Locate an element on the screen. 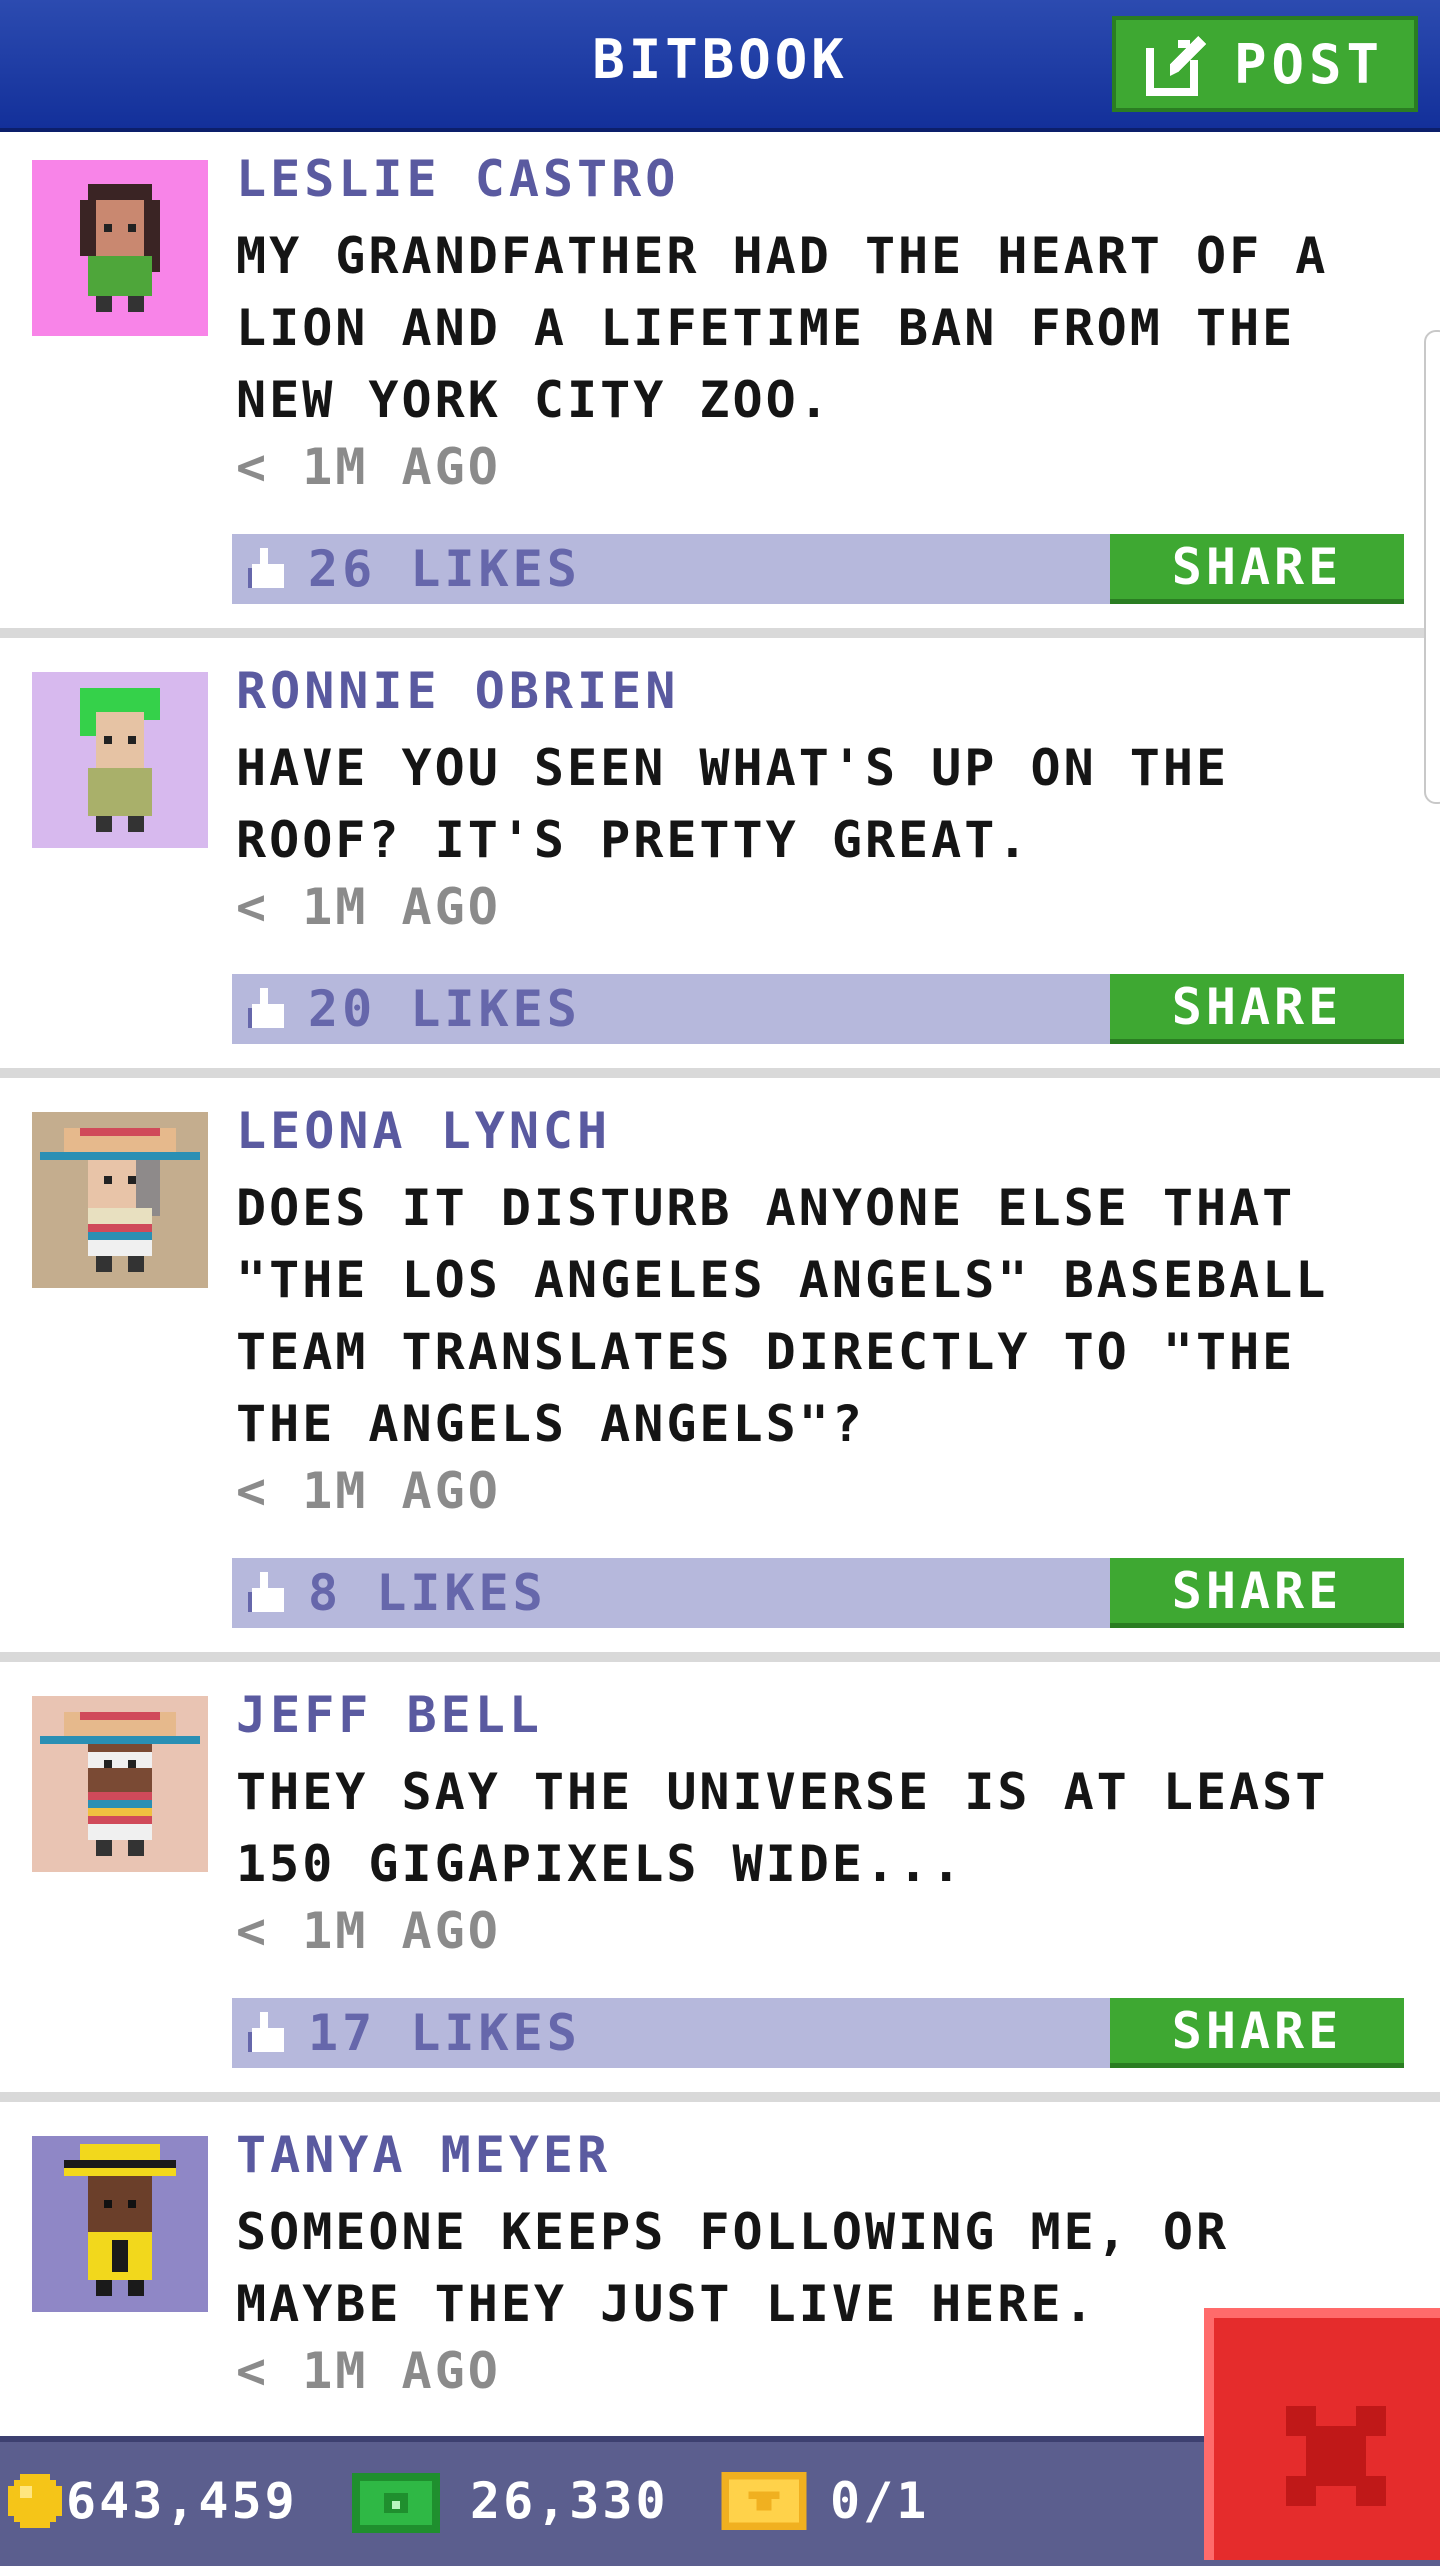 This screenshot has width=1440, height=2566. ticket-icon is located at coordinates (764, 2503).